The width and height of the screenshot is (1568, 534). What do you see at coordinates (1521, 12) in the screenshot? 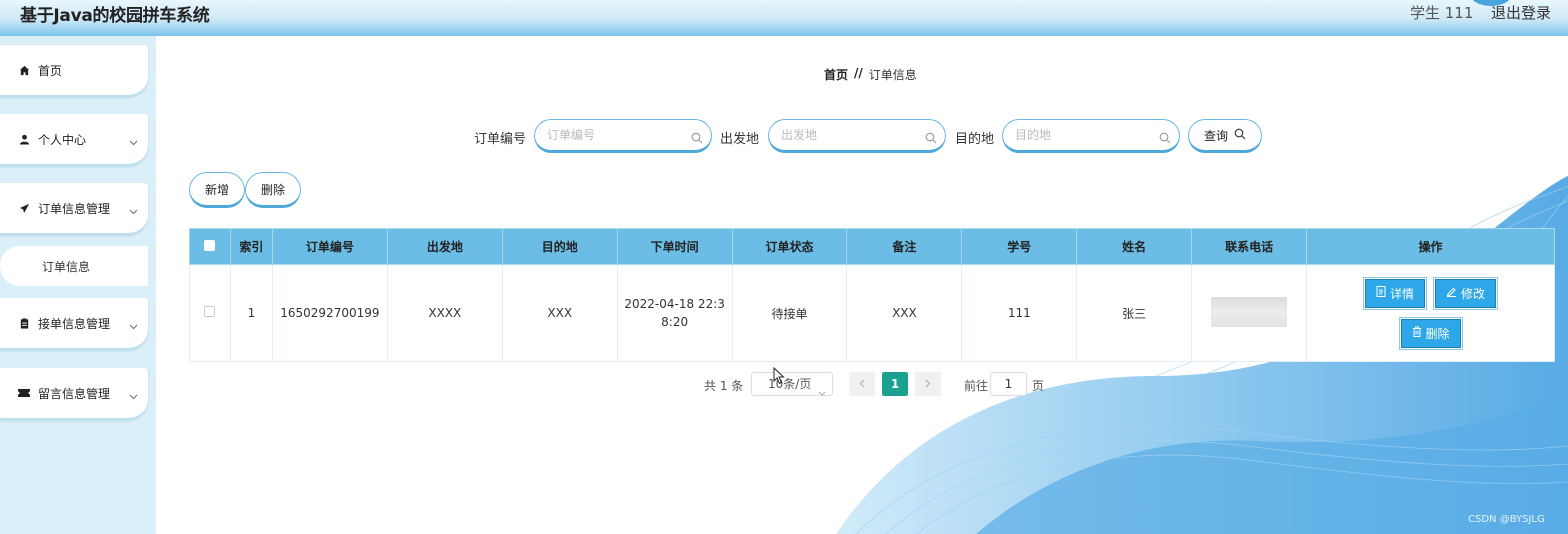
I see `logout-link: 退出登录` at bounding box center [1521, 12].